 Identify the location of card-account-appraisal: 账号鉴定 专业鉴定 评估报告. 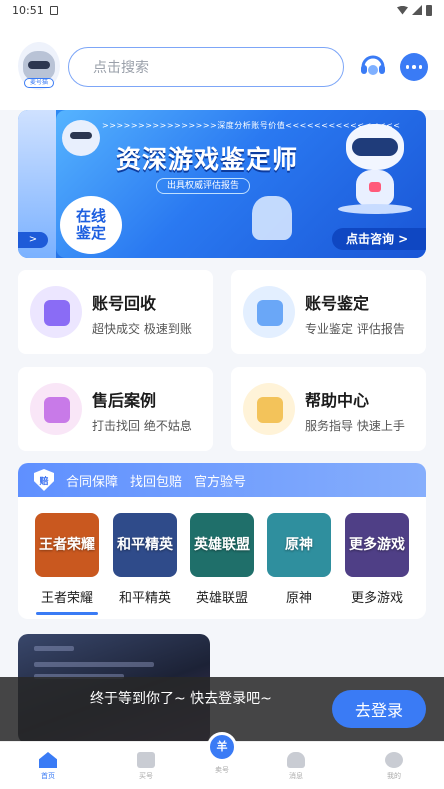
(328, 312).